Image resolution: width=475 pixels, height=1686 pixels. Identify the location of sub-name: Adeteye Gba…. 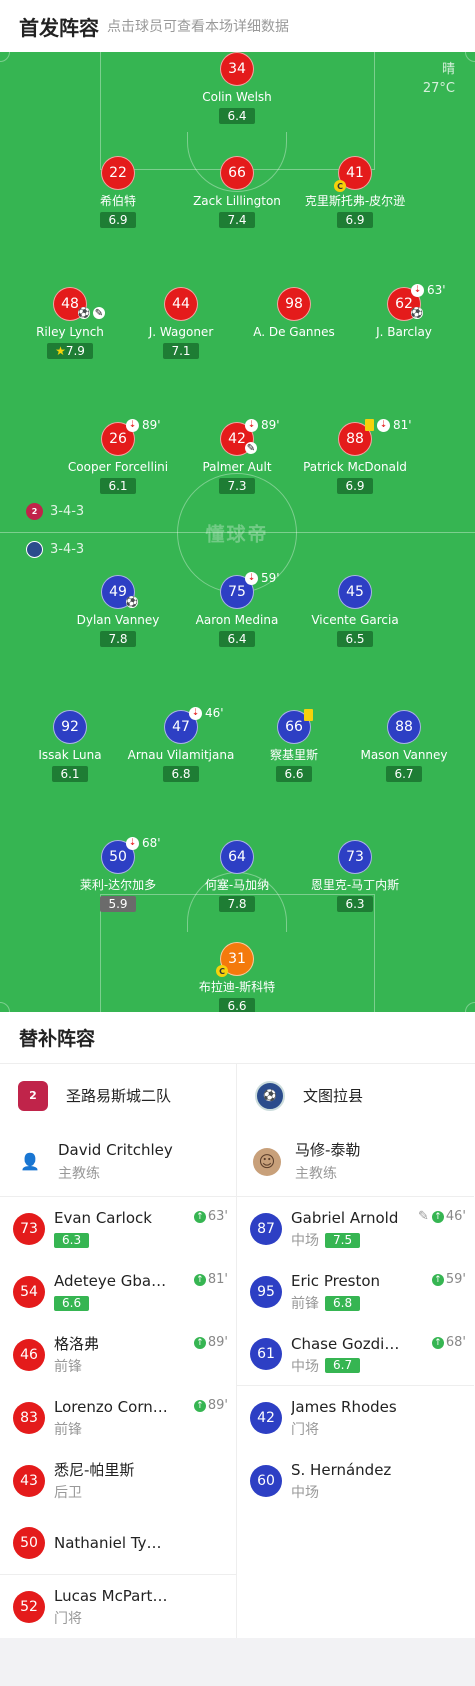
(110, 1281).